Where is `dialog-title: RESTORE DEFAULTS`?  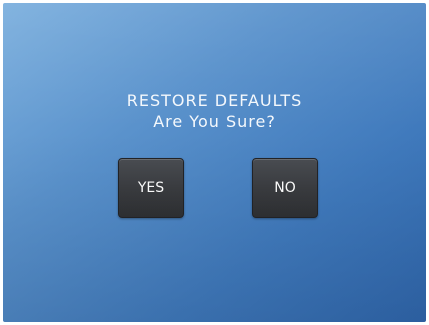 dialog-title: RESTORE DEFAULTS is located at coordinates (214, 100).